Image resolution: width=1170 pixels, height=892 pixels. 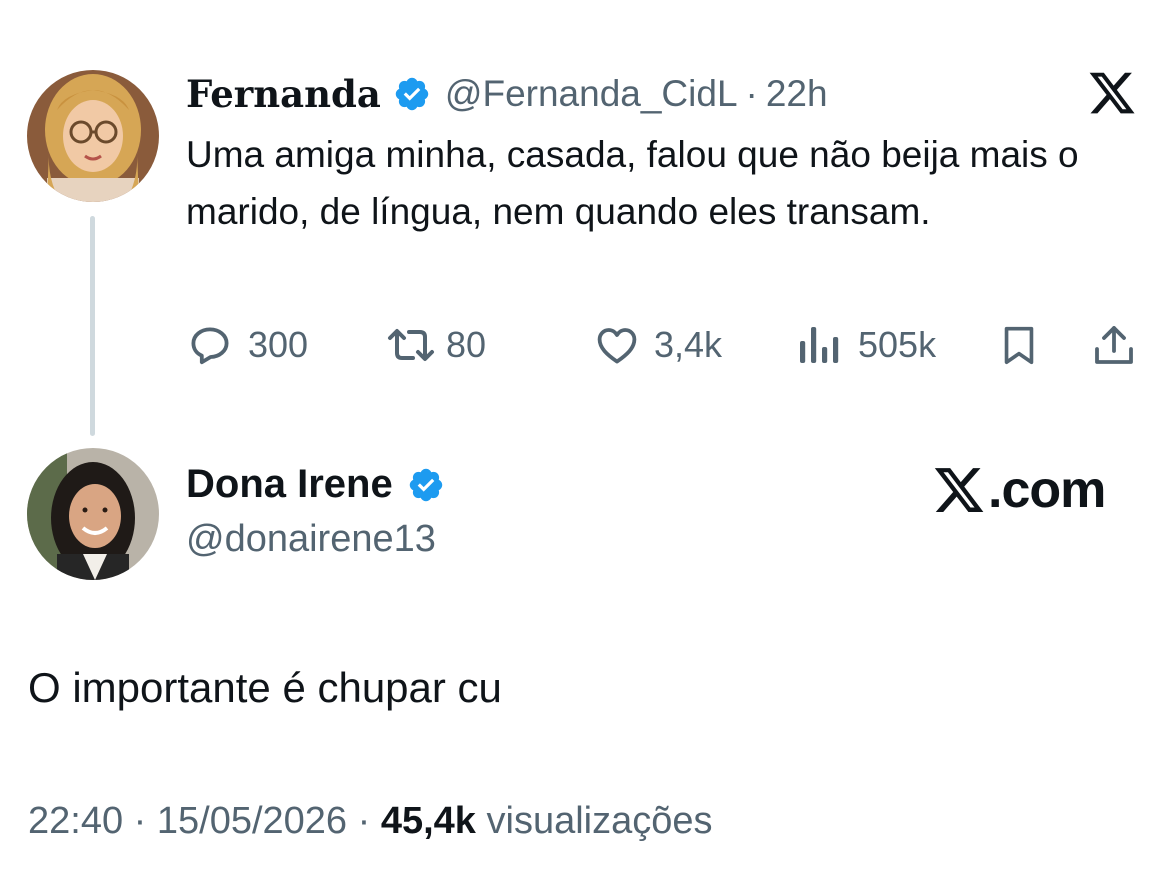 I want to click on author-name-dona-irene: Dona Irene, so click(x=289, y=484).